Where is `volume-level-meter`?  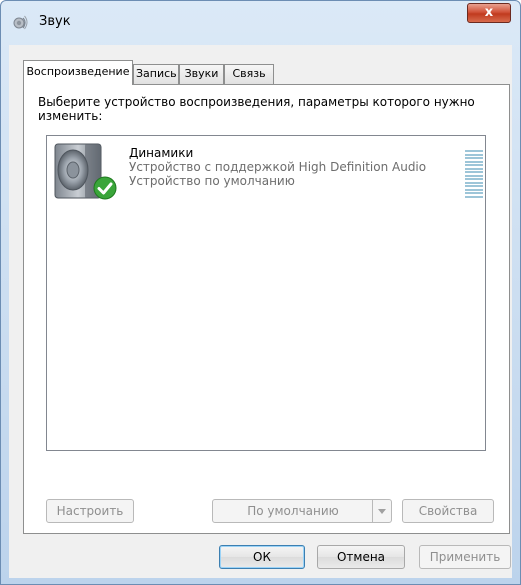 volume-level-meter is located at coordinates (474, 175).